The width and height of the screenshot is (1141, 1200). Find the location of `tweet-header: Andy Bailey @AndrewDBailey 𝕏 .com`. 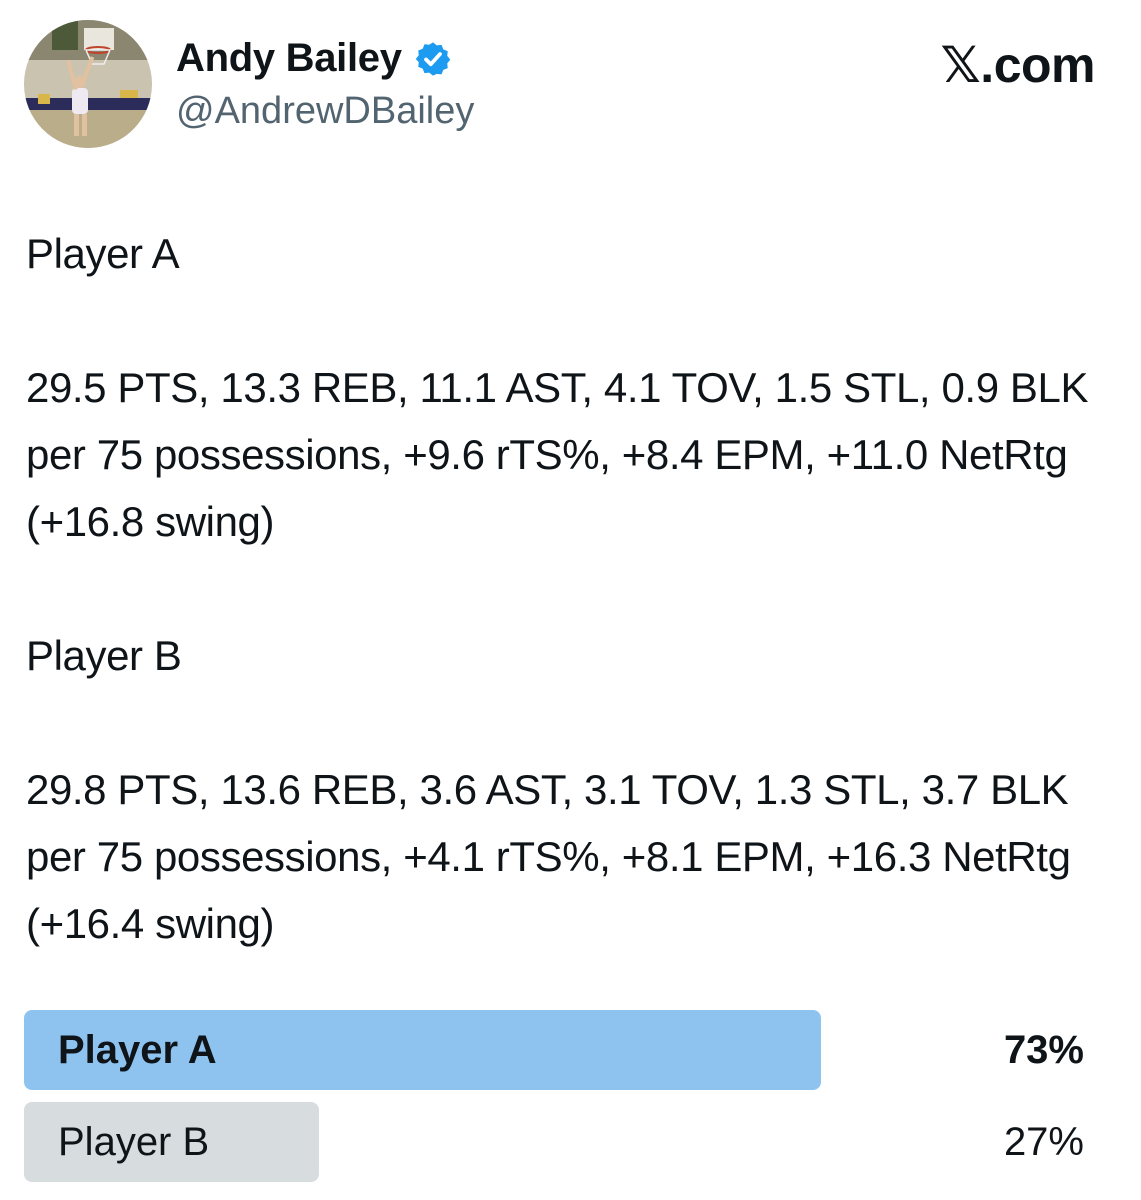

tweet-header: Andy Bailey @AndrewDBailey 𝕏 .com is located at coordinates (570, 80).